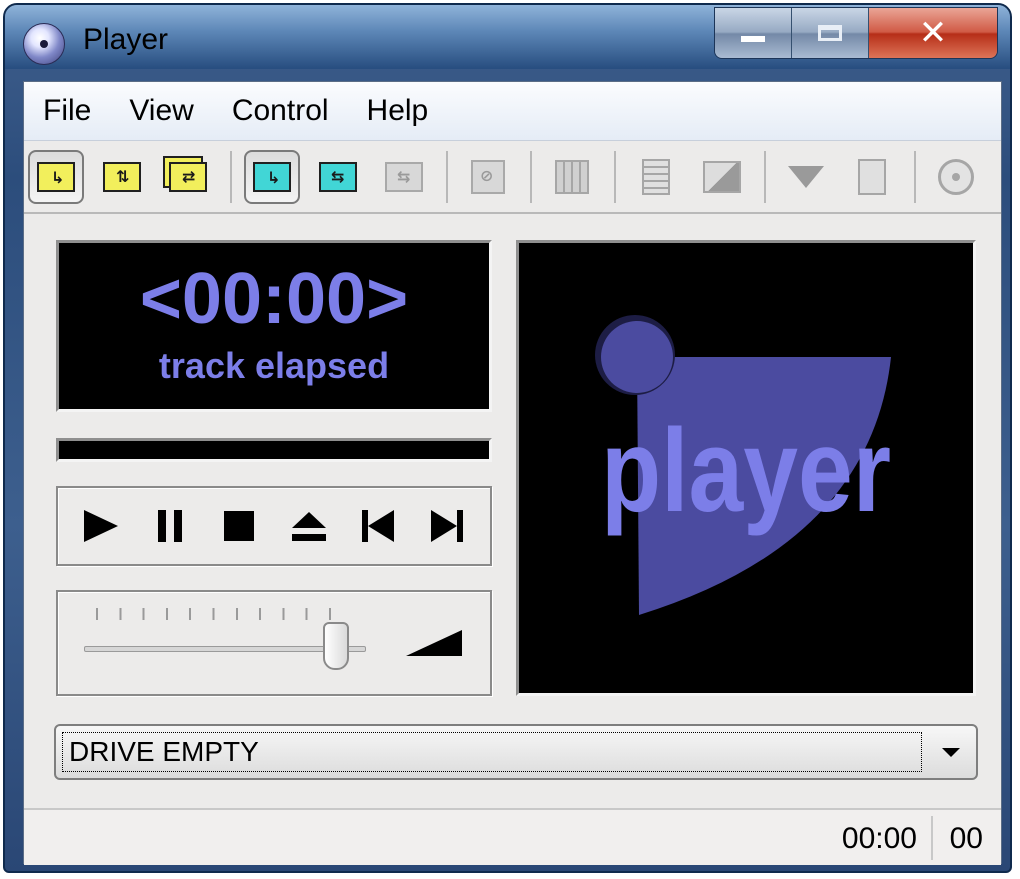  What do you see at coordinates (507, 43) in the screenshot?
I see `title-bar: Player ✕` at bounding box center [507, 43].